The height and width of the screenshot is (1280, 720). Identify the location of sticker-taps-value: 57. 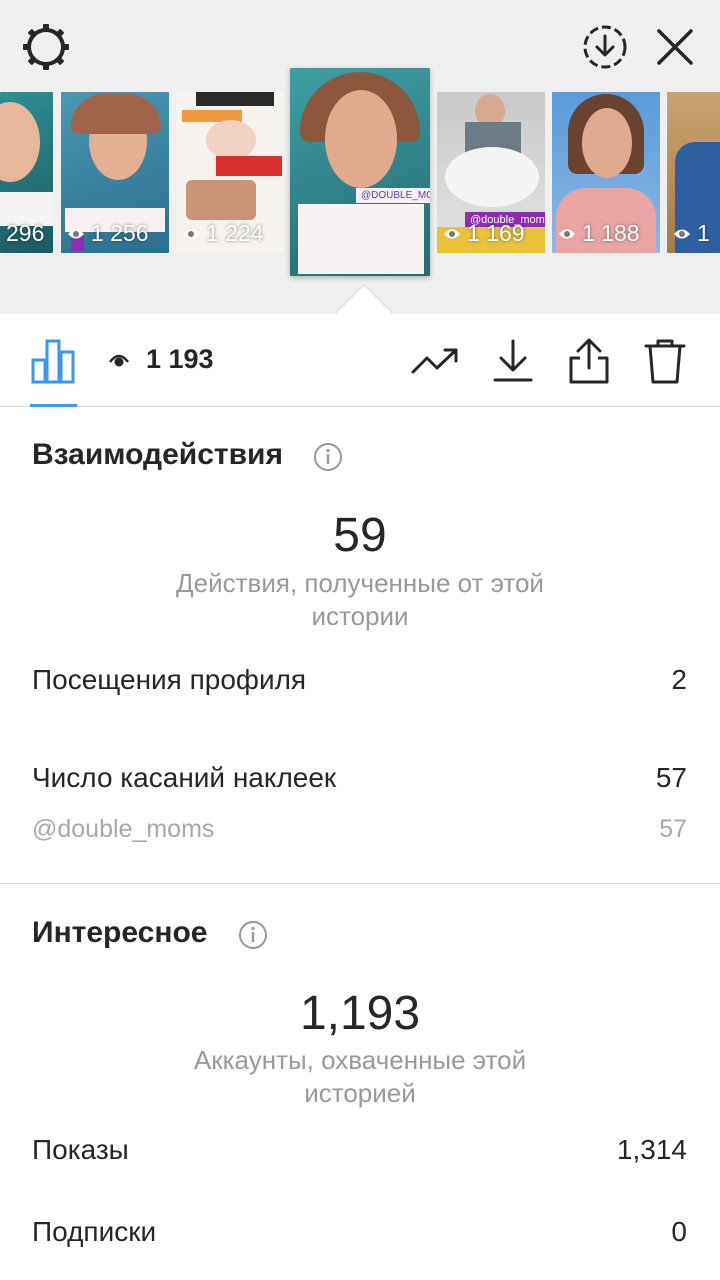
(671, 777).